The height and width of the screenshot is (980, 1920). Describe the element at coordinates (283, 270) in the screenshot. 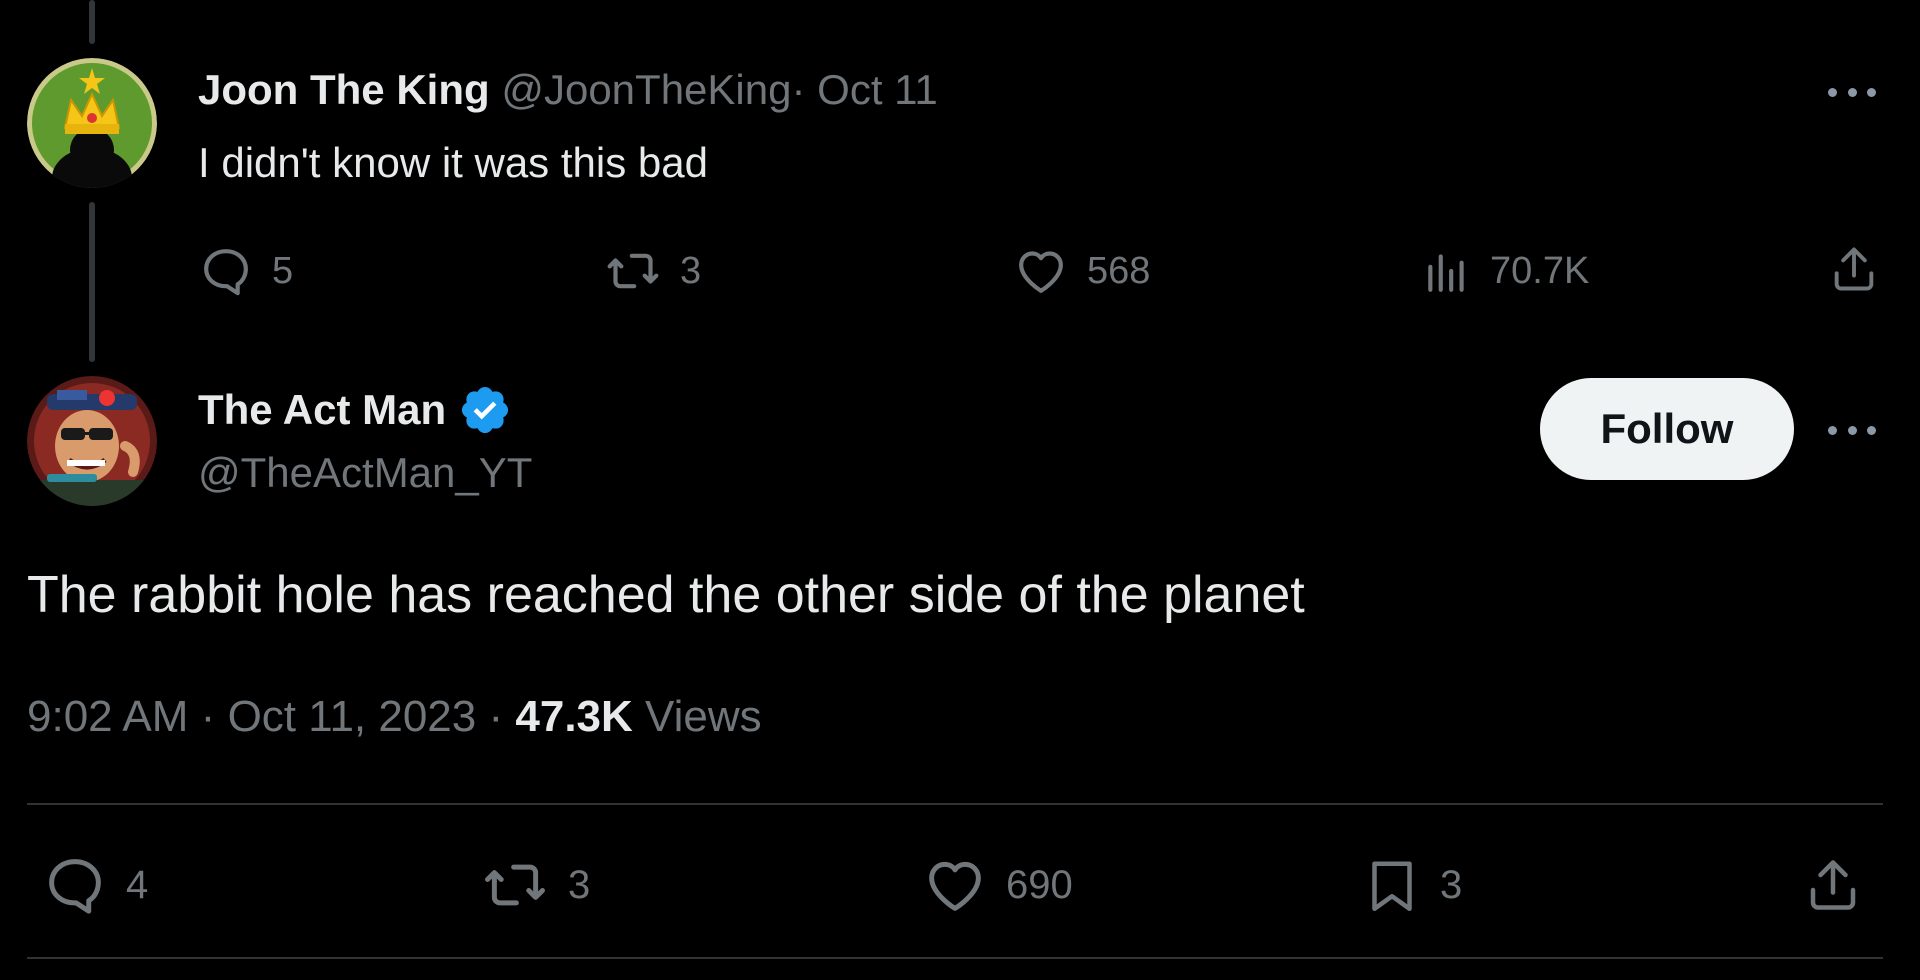

I see `reply-reply-count: 5` at that location.